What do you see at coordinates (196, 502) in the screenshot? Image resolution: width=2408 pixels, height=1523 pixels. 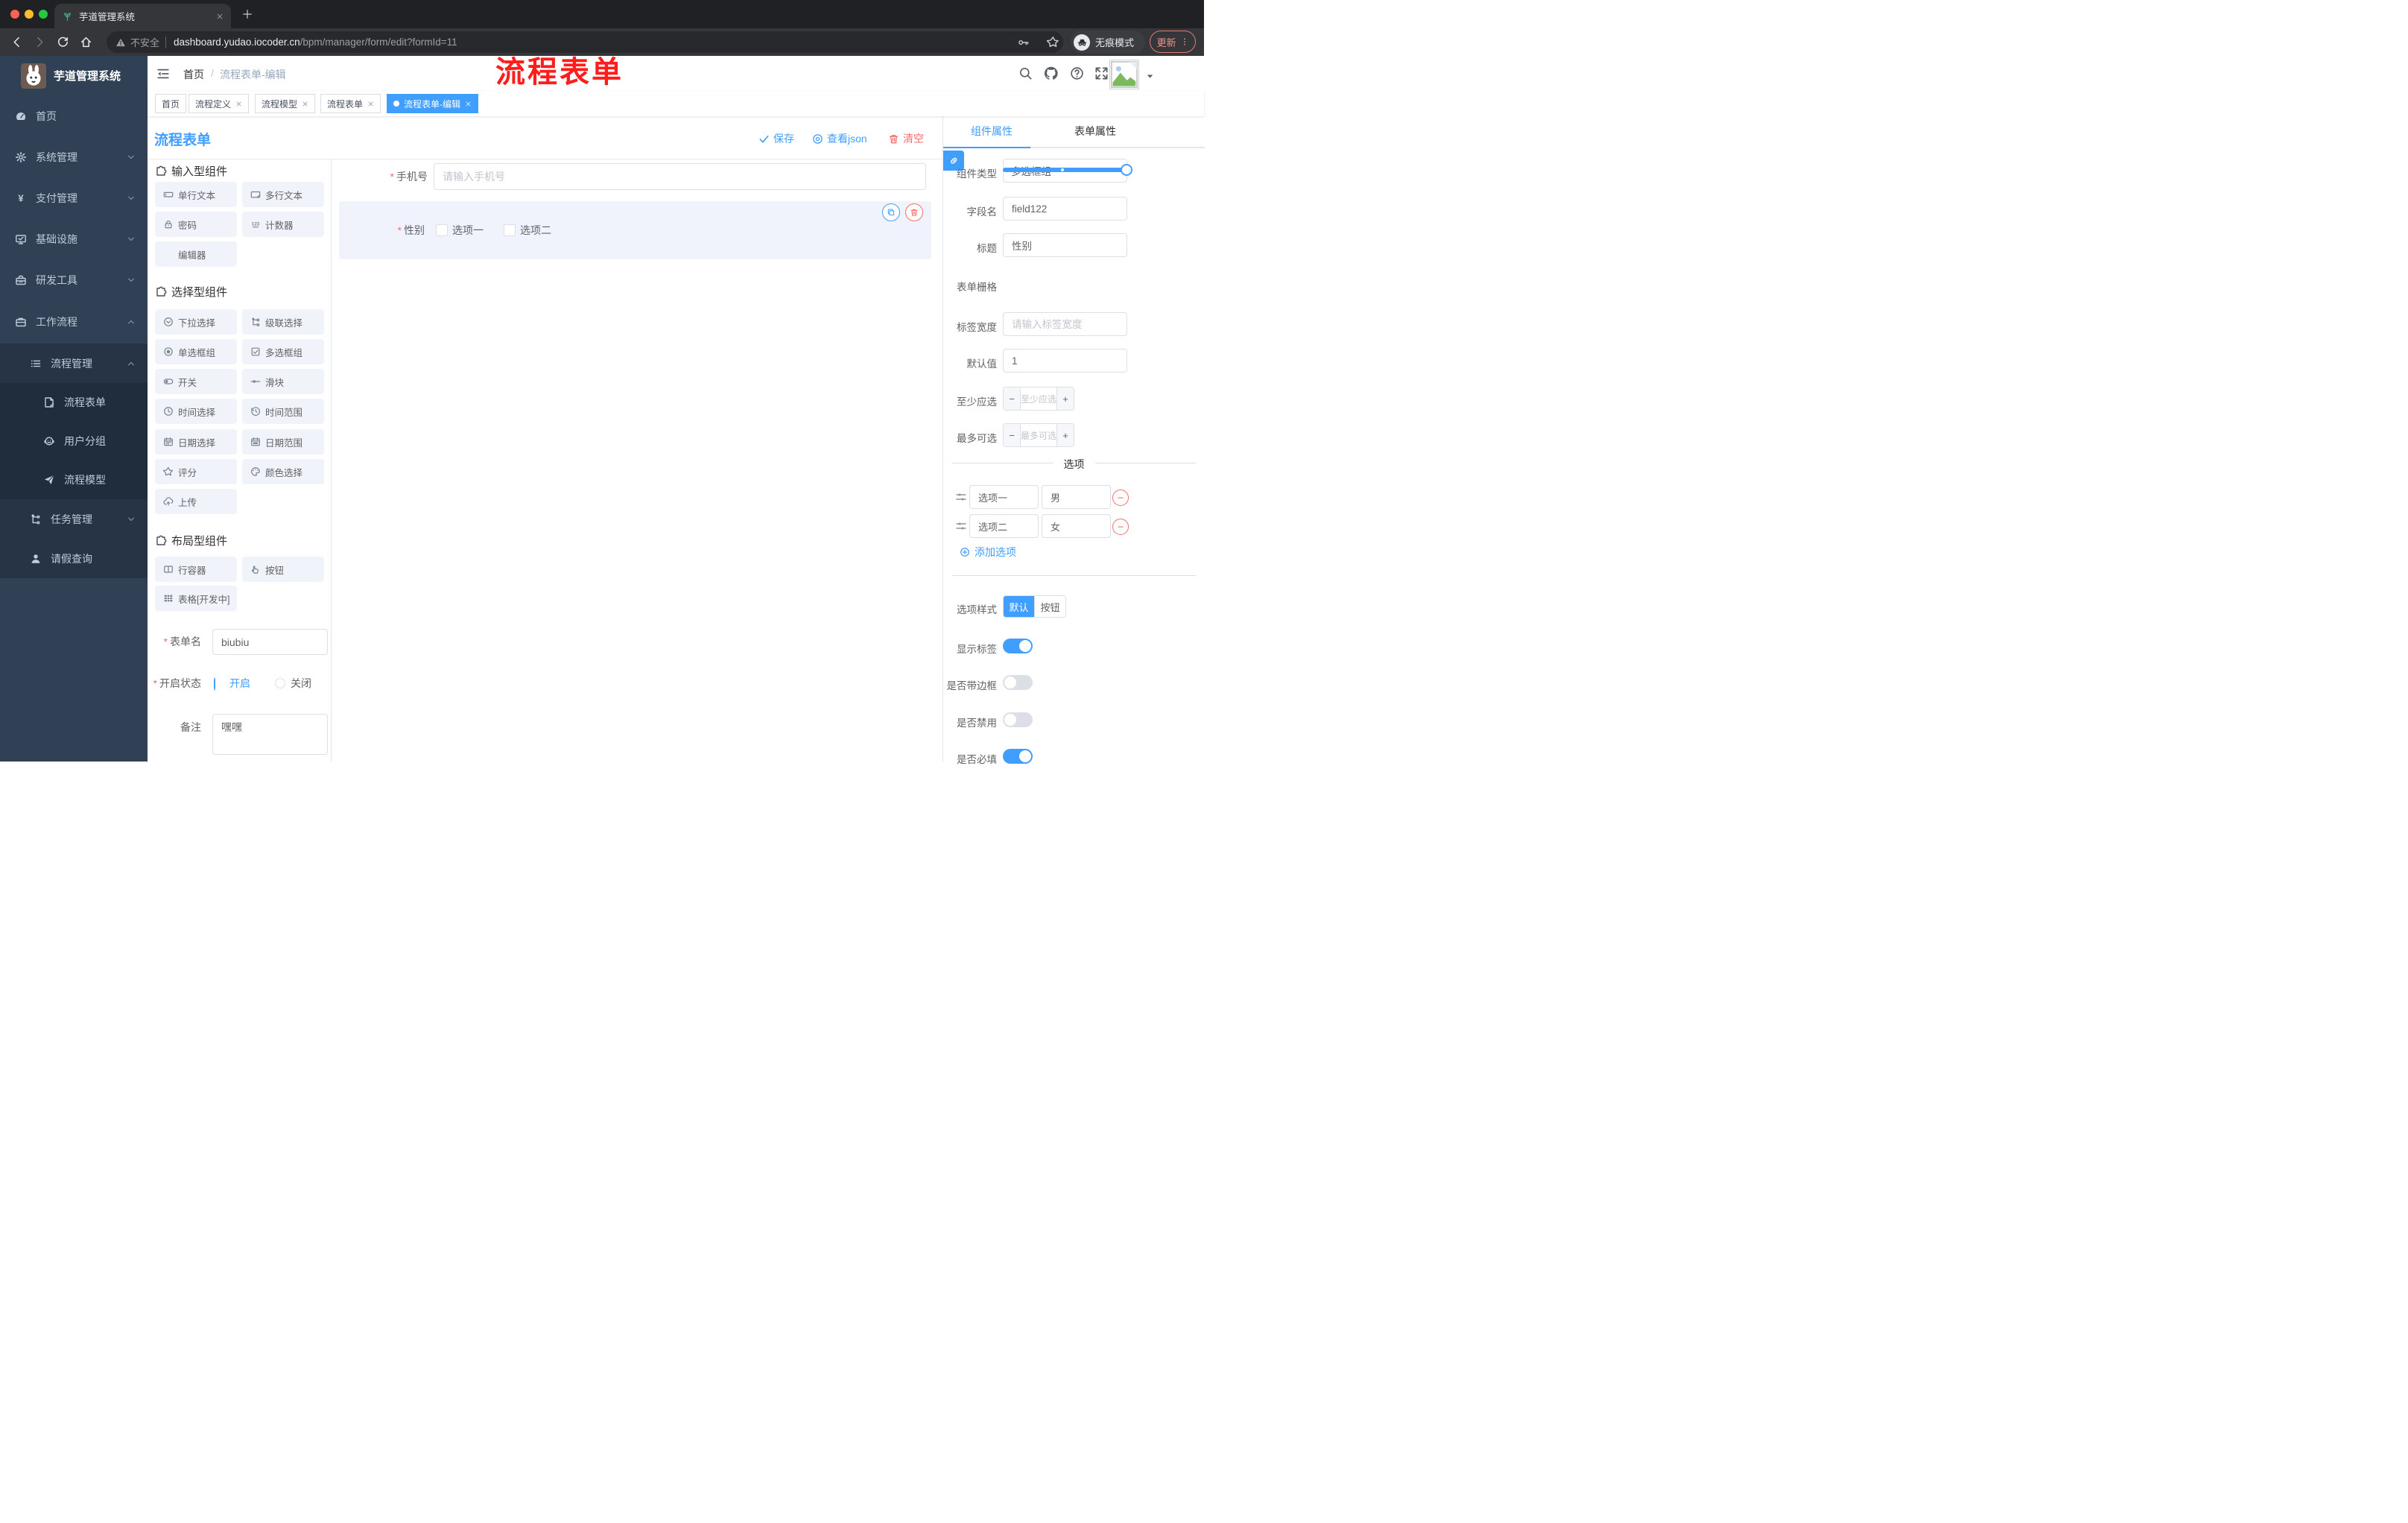 I see `palette-item-upload: 上传` at bounding box center [196, 502].